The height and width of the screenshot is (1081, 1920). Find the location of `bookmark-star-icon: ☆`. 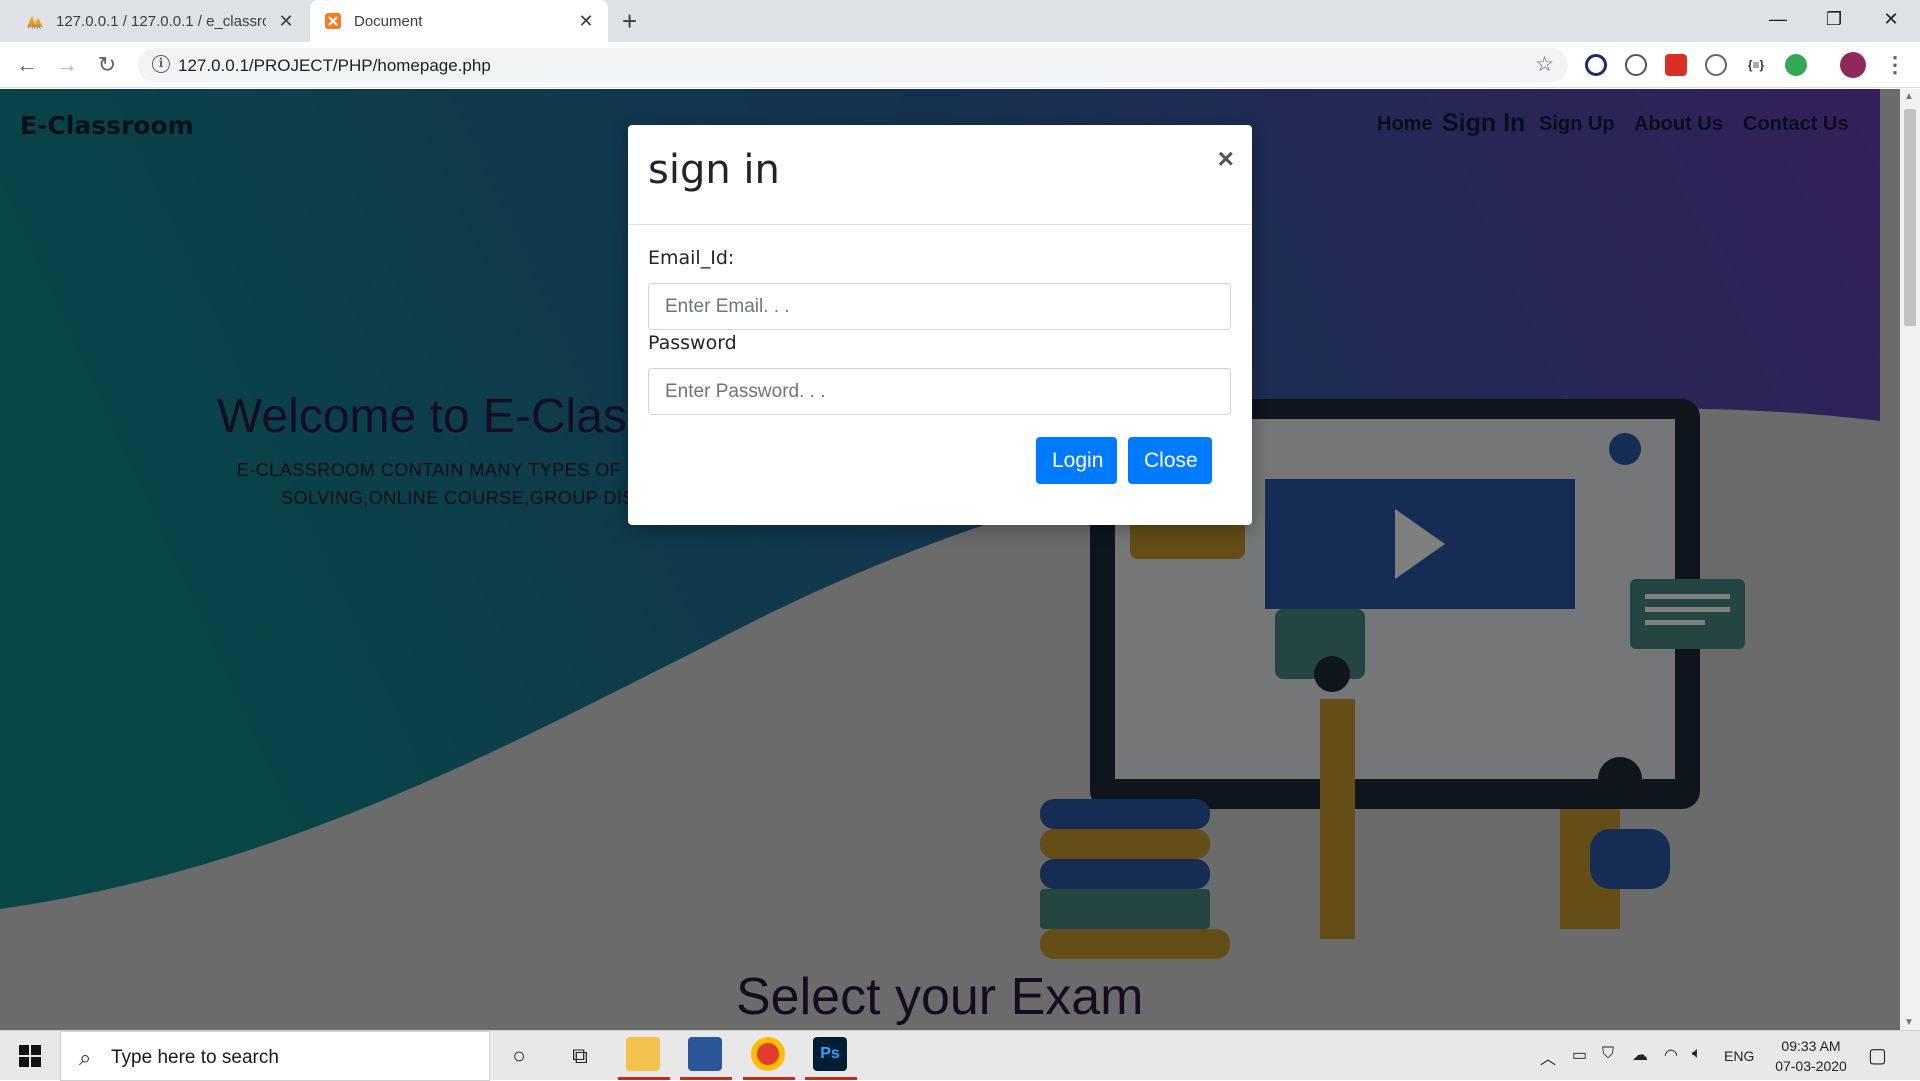

bookmark-star-icon: ☆ is located at coordinates (1544, 64).